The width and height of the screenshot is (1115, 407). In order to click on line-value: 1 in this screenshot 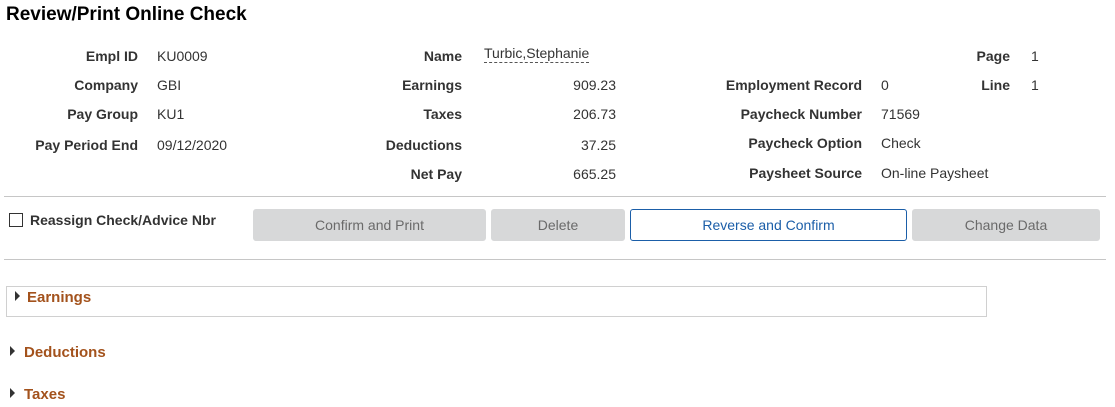, I will do `click(1035, 85)`.